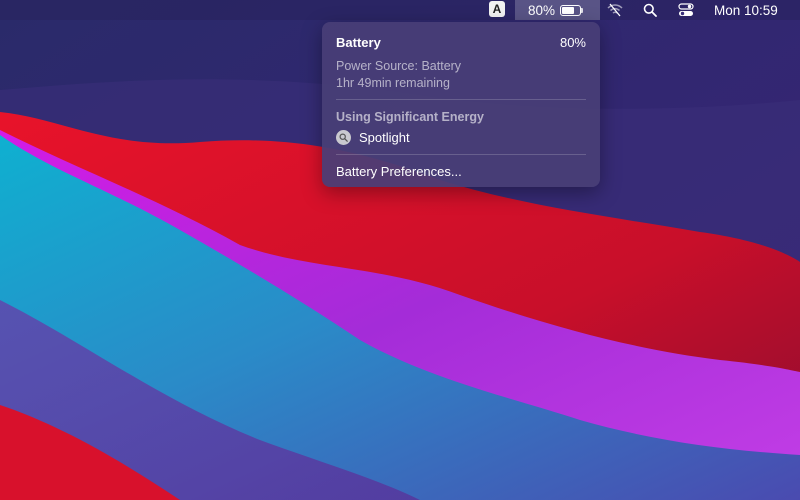 The width and height of the screenshot is (800, 500). Describe the element at coordinates (557, 10) in the screenshot. I see `battery-status-item: 80%` at that location.